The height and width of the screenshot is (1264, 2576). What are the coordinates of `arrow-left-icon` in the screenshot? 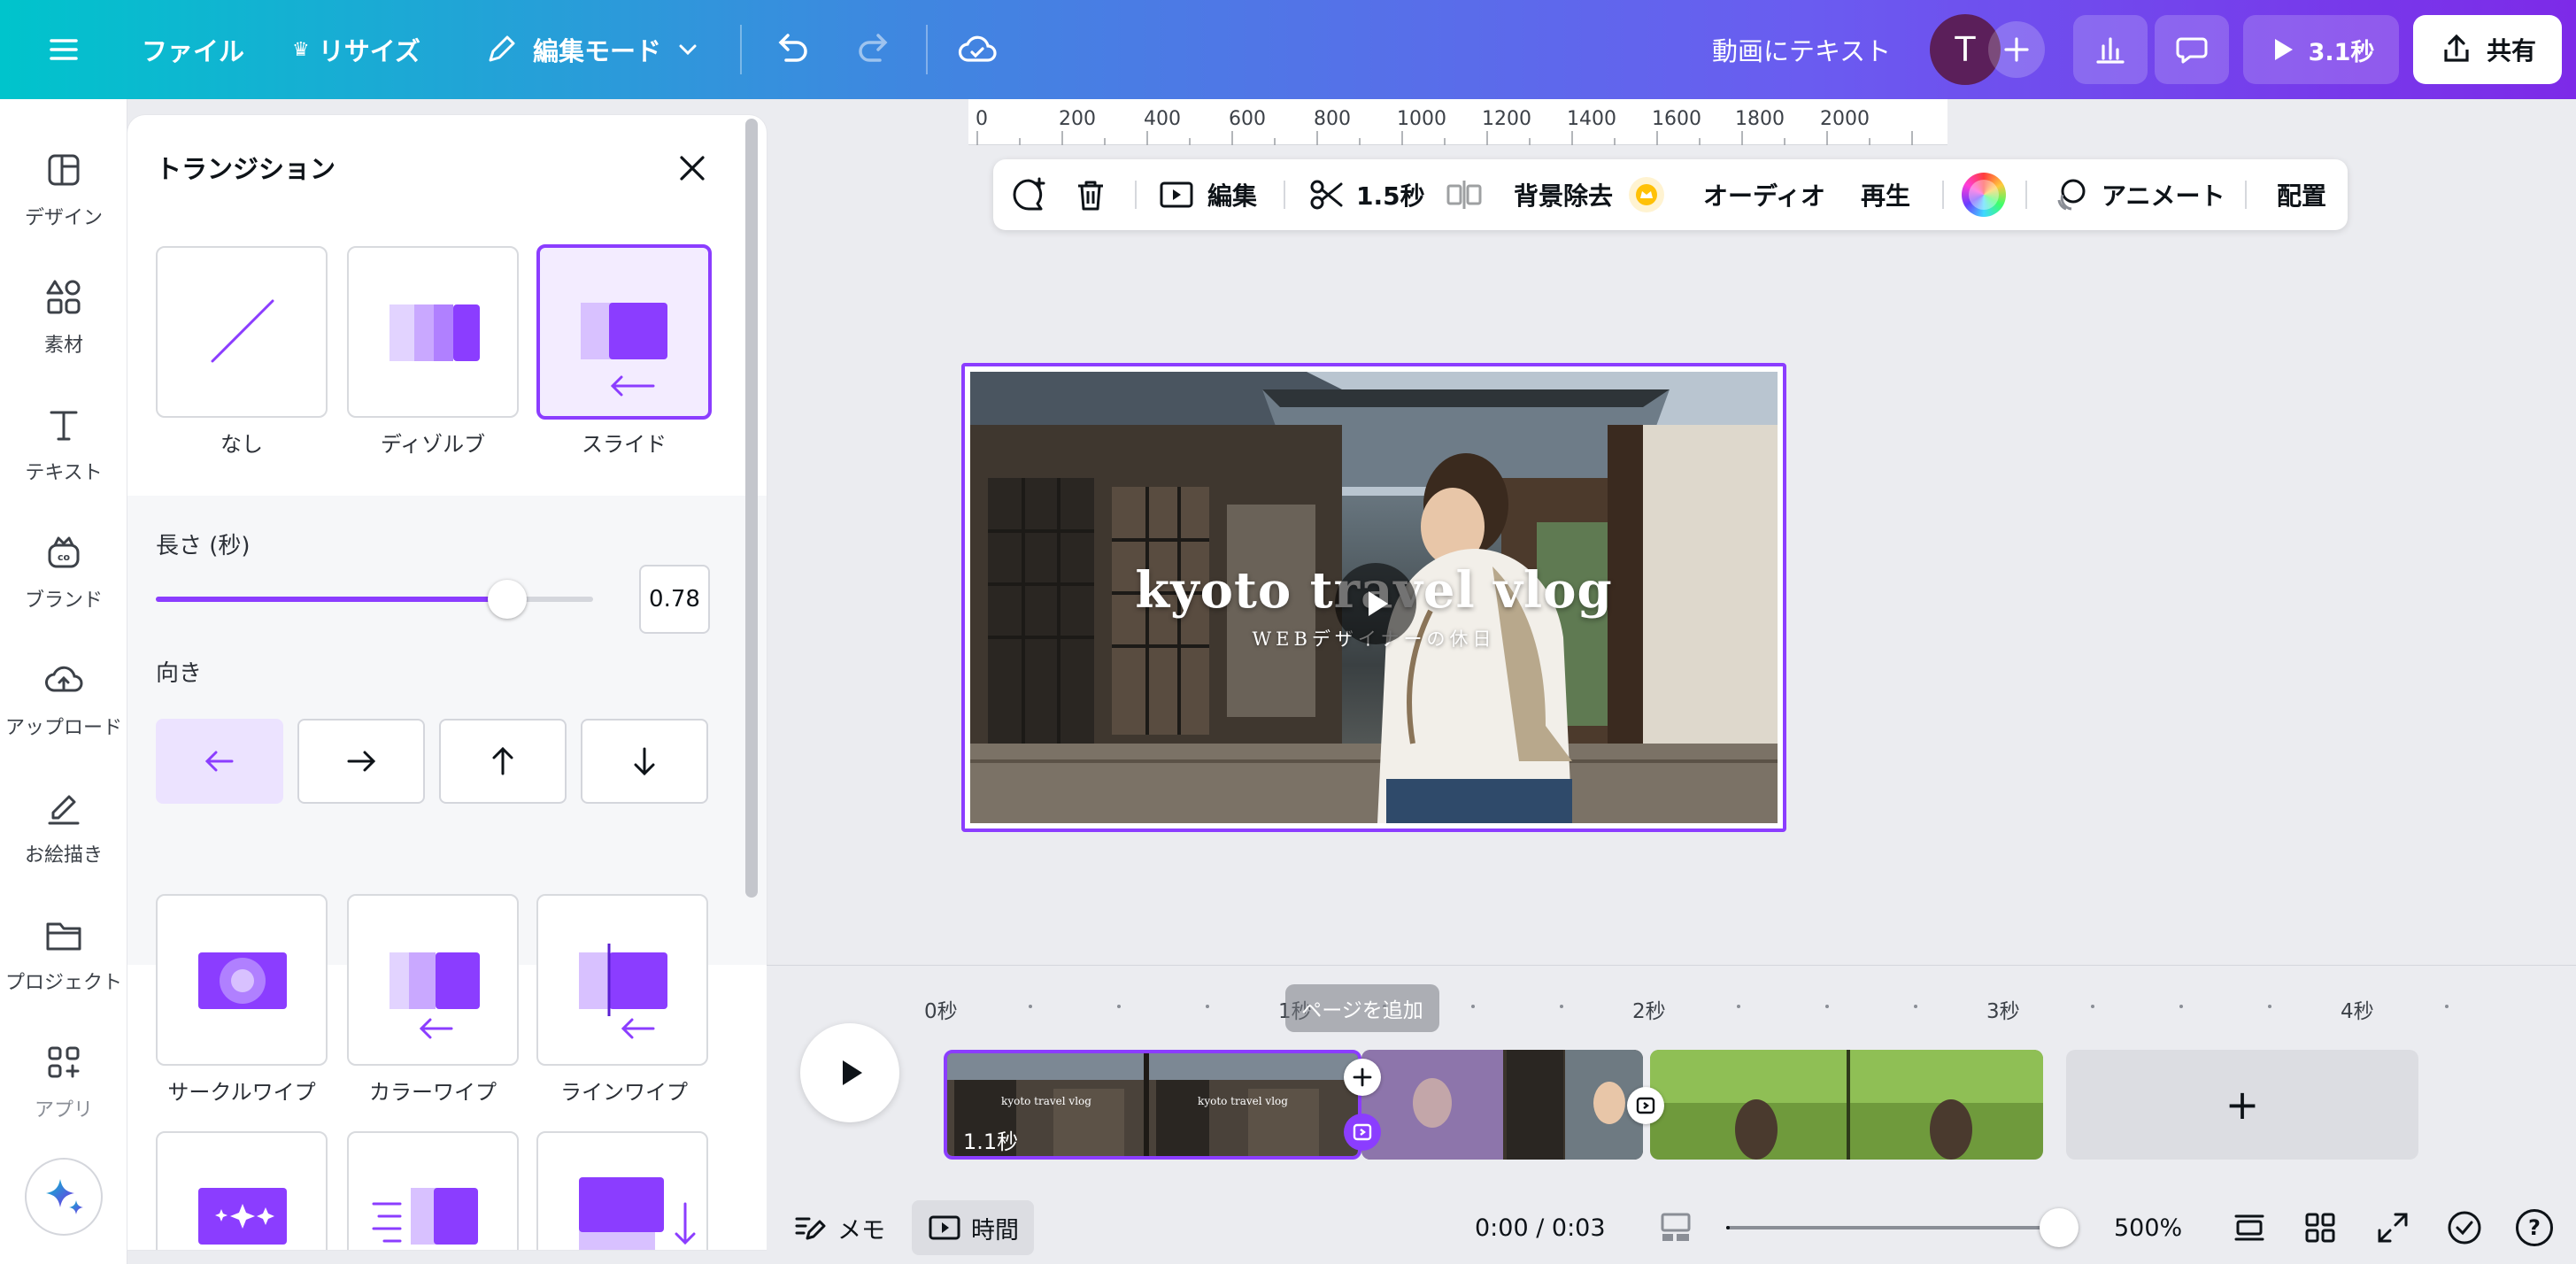 It's located at (219, 761).